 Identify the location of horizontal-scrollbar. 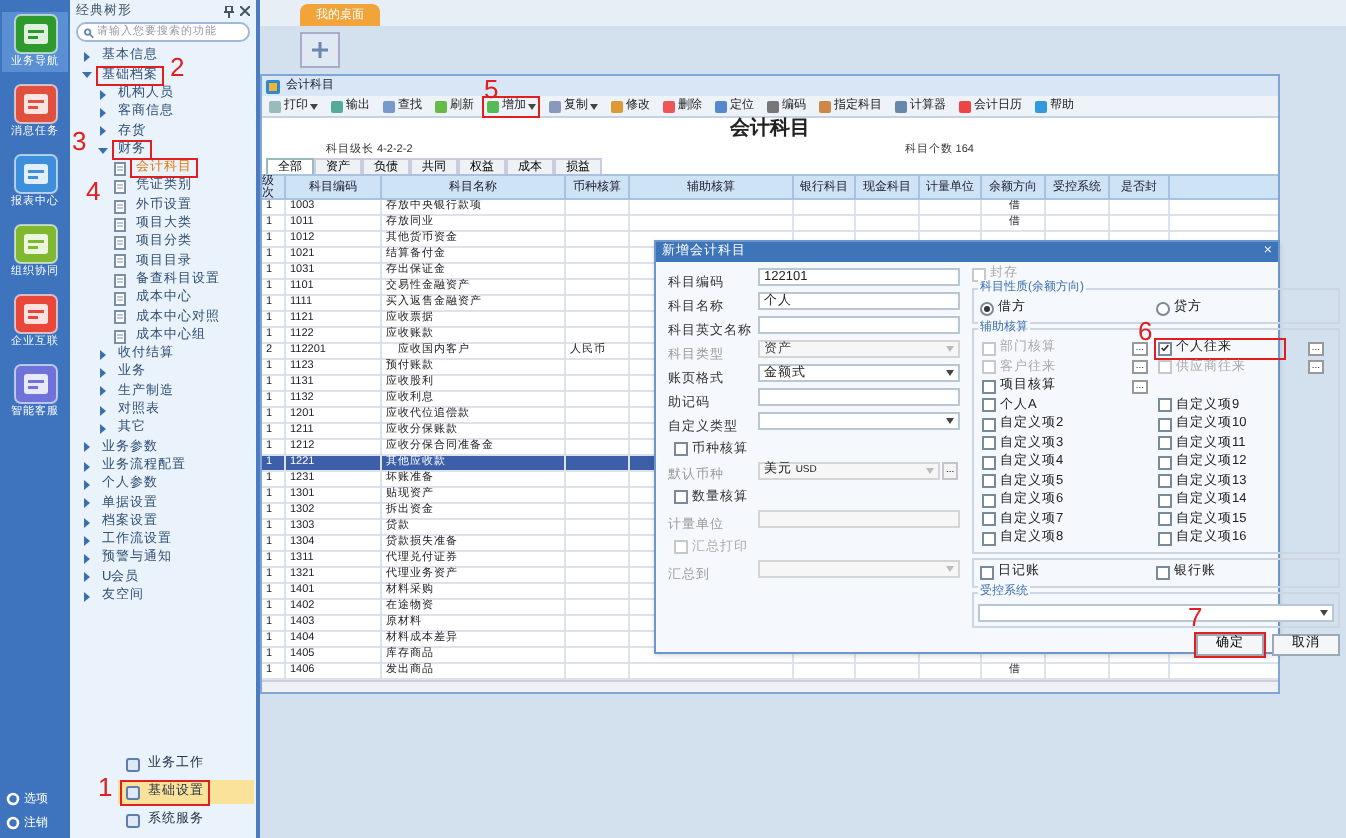
(770, 686).